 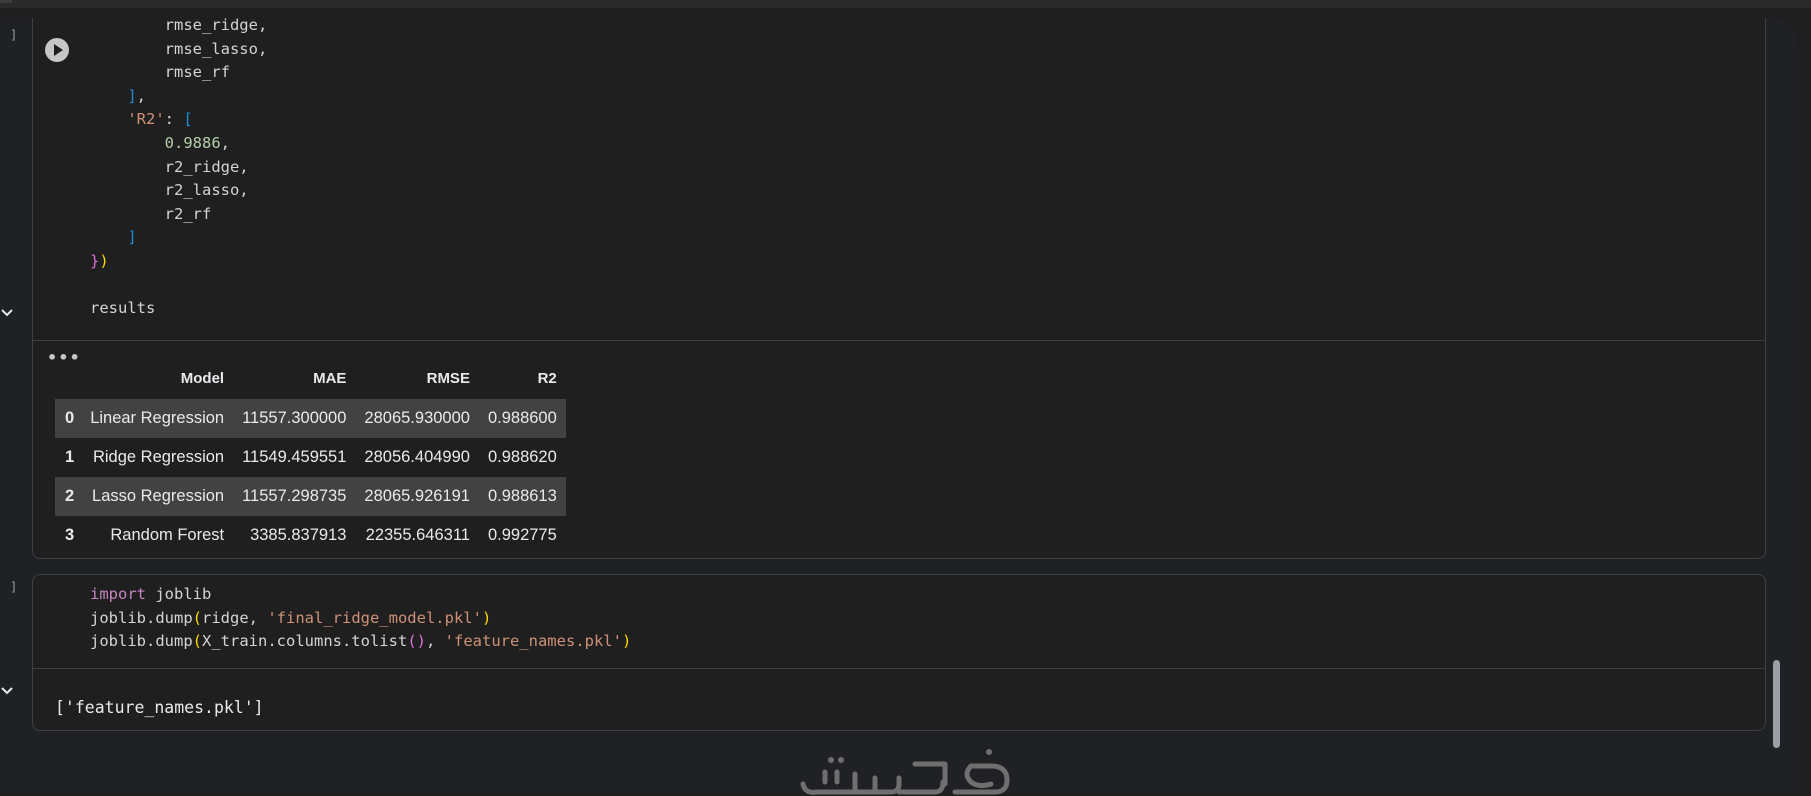 What do you see at coordinates (14, 35) in the screenshot?
I see `cell1-exec-count: ]` at bounding box center [14, 35].